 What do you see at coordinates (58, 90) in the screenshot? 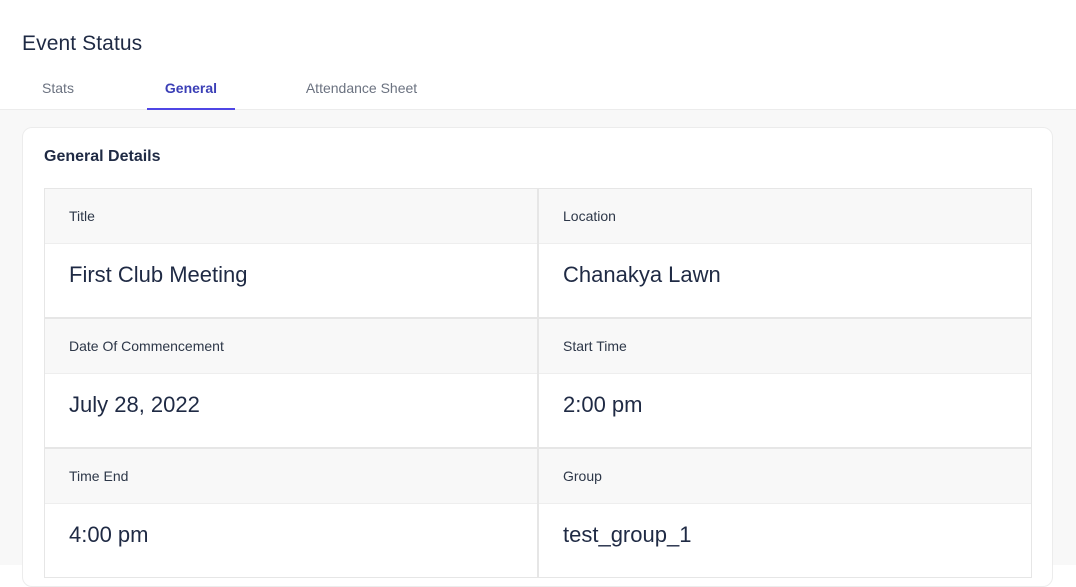
I see `tab-stats: Stats` at bounding box center [58, 90].